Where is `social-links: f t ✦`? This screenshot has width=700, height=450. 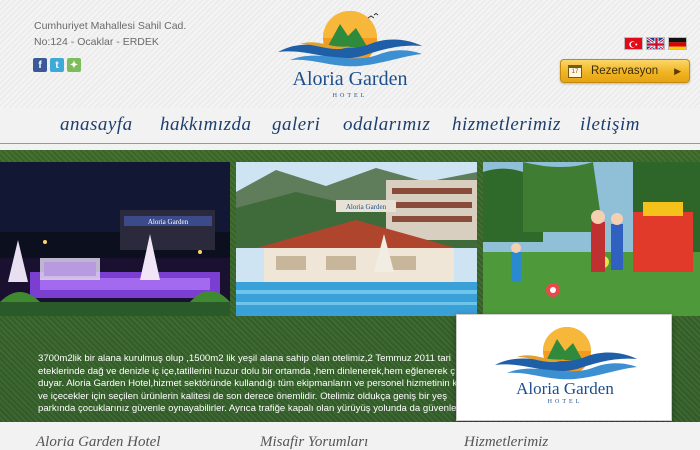 social-links: f t ✦ is located at coordinates (57, 65).